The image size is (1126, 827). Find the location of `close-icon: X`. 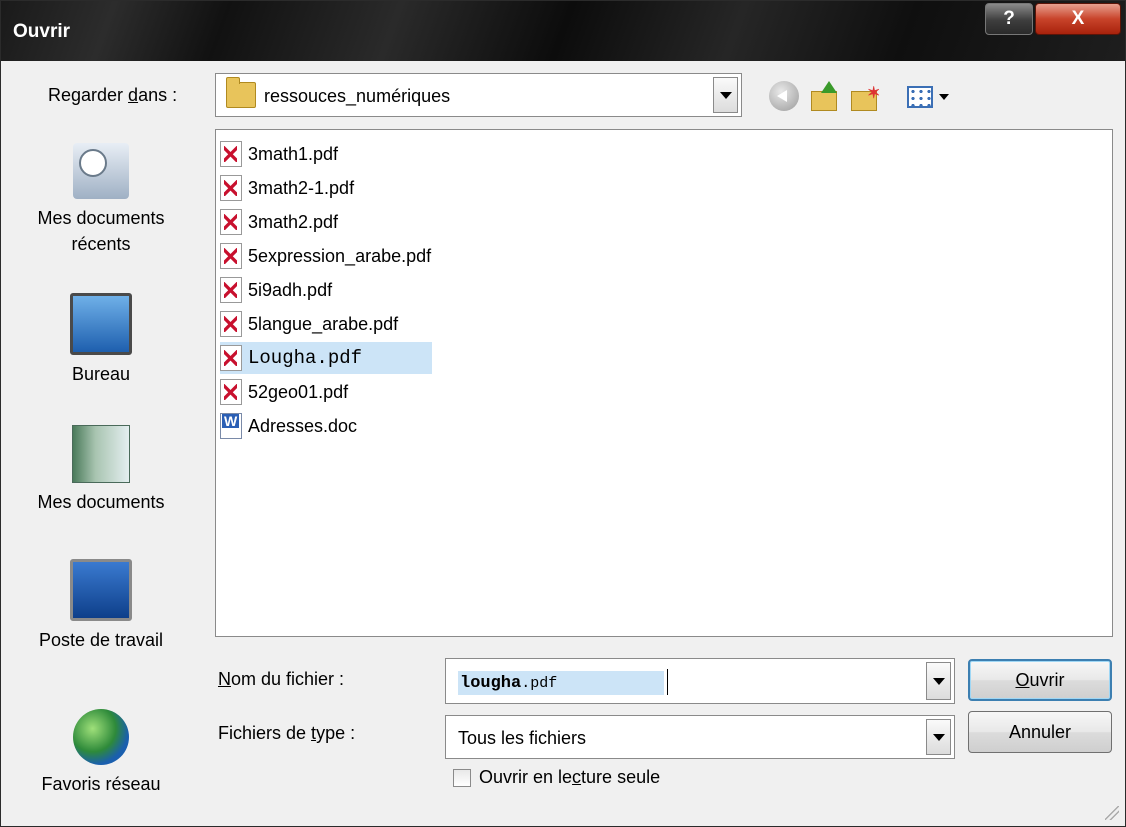

close-icon: X is located at coordinates (1078, 18).